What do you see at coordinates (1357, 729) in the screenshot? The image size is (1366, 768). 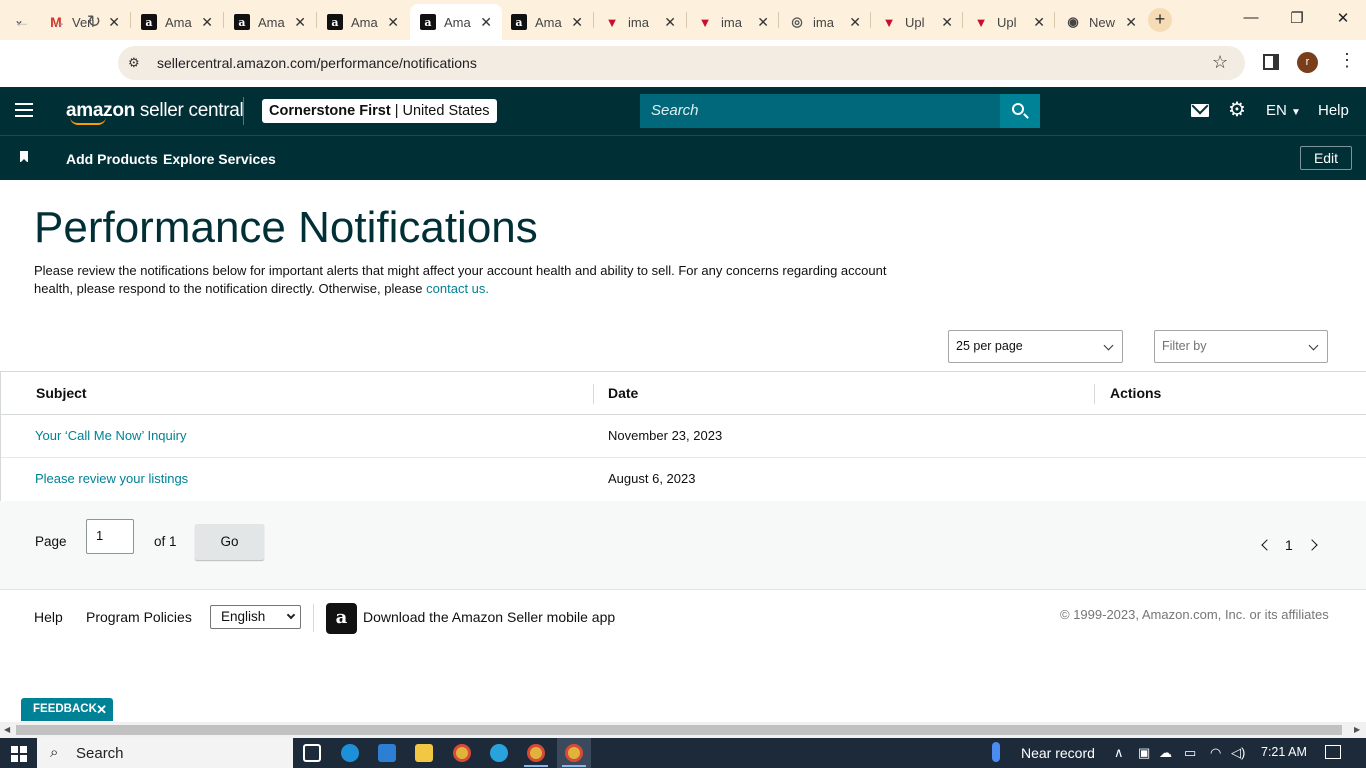 I see `scroll-right-icon: ▶` at bounding box center [1357, 729].